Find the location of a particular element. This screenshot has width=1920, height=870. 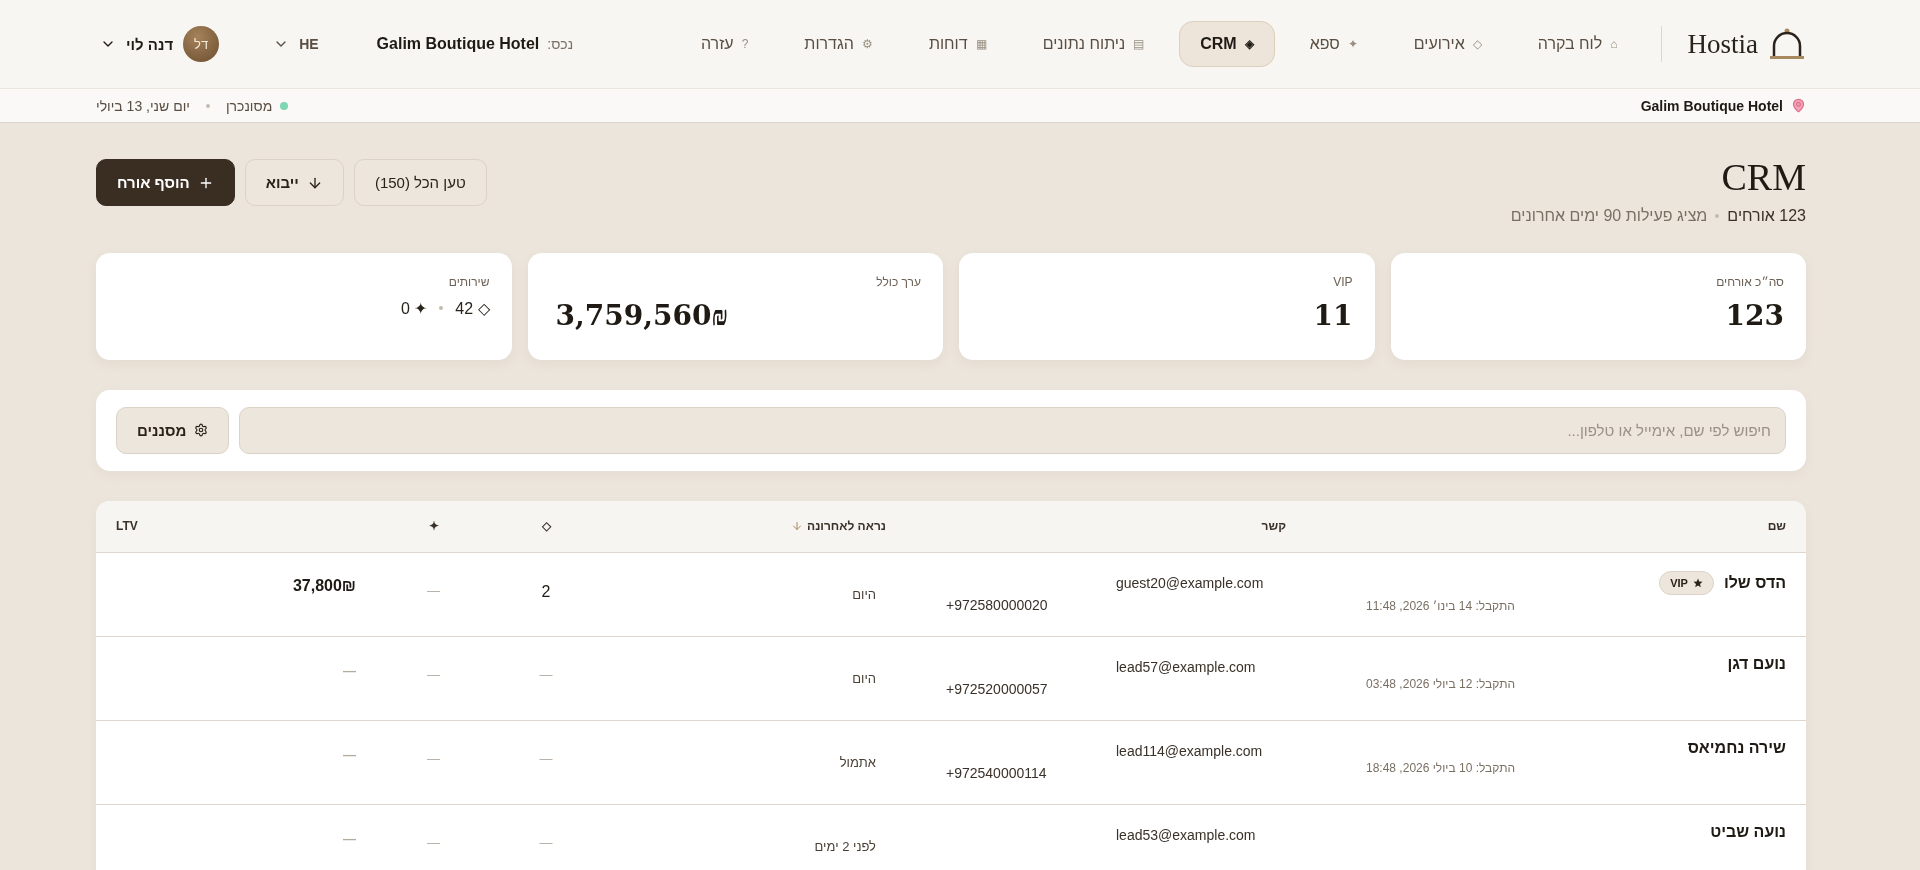

star-icon is located at coordinates (1697, 582).